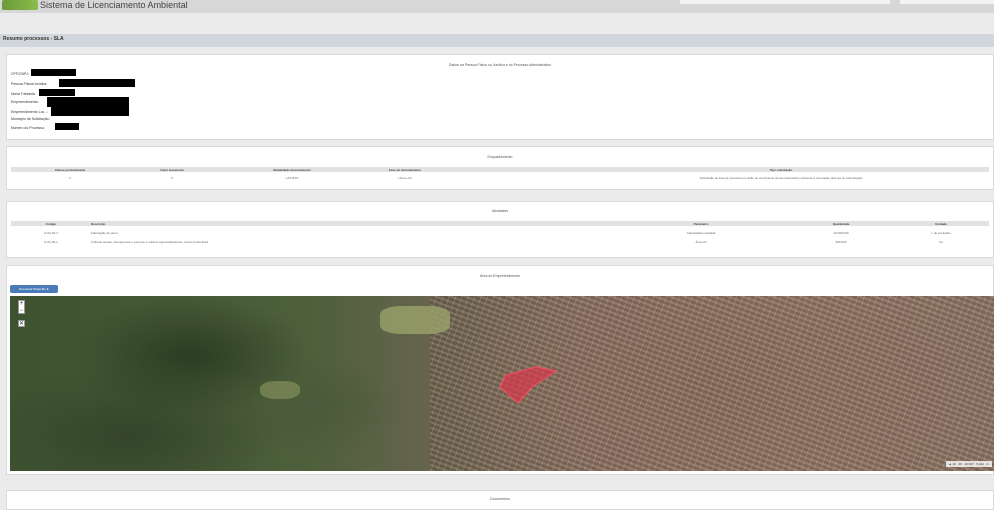  What do you see at coordinates (23, 94) in the screenshot?
I see `field-nome-fantasia: Nome Fantasia:` at bounding box center [23, 94].